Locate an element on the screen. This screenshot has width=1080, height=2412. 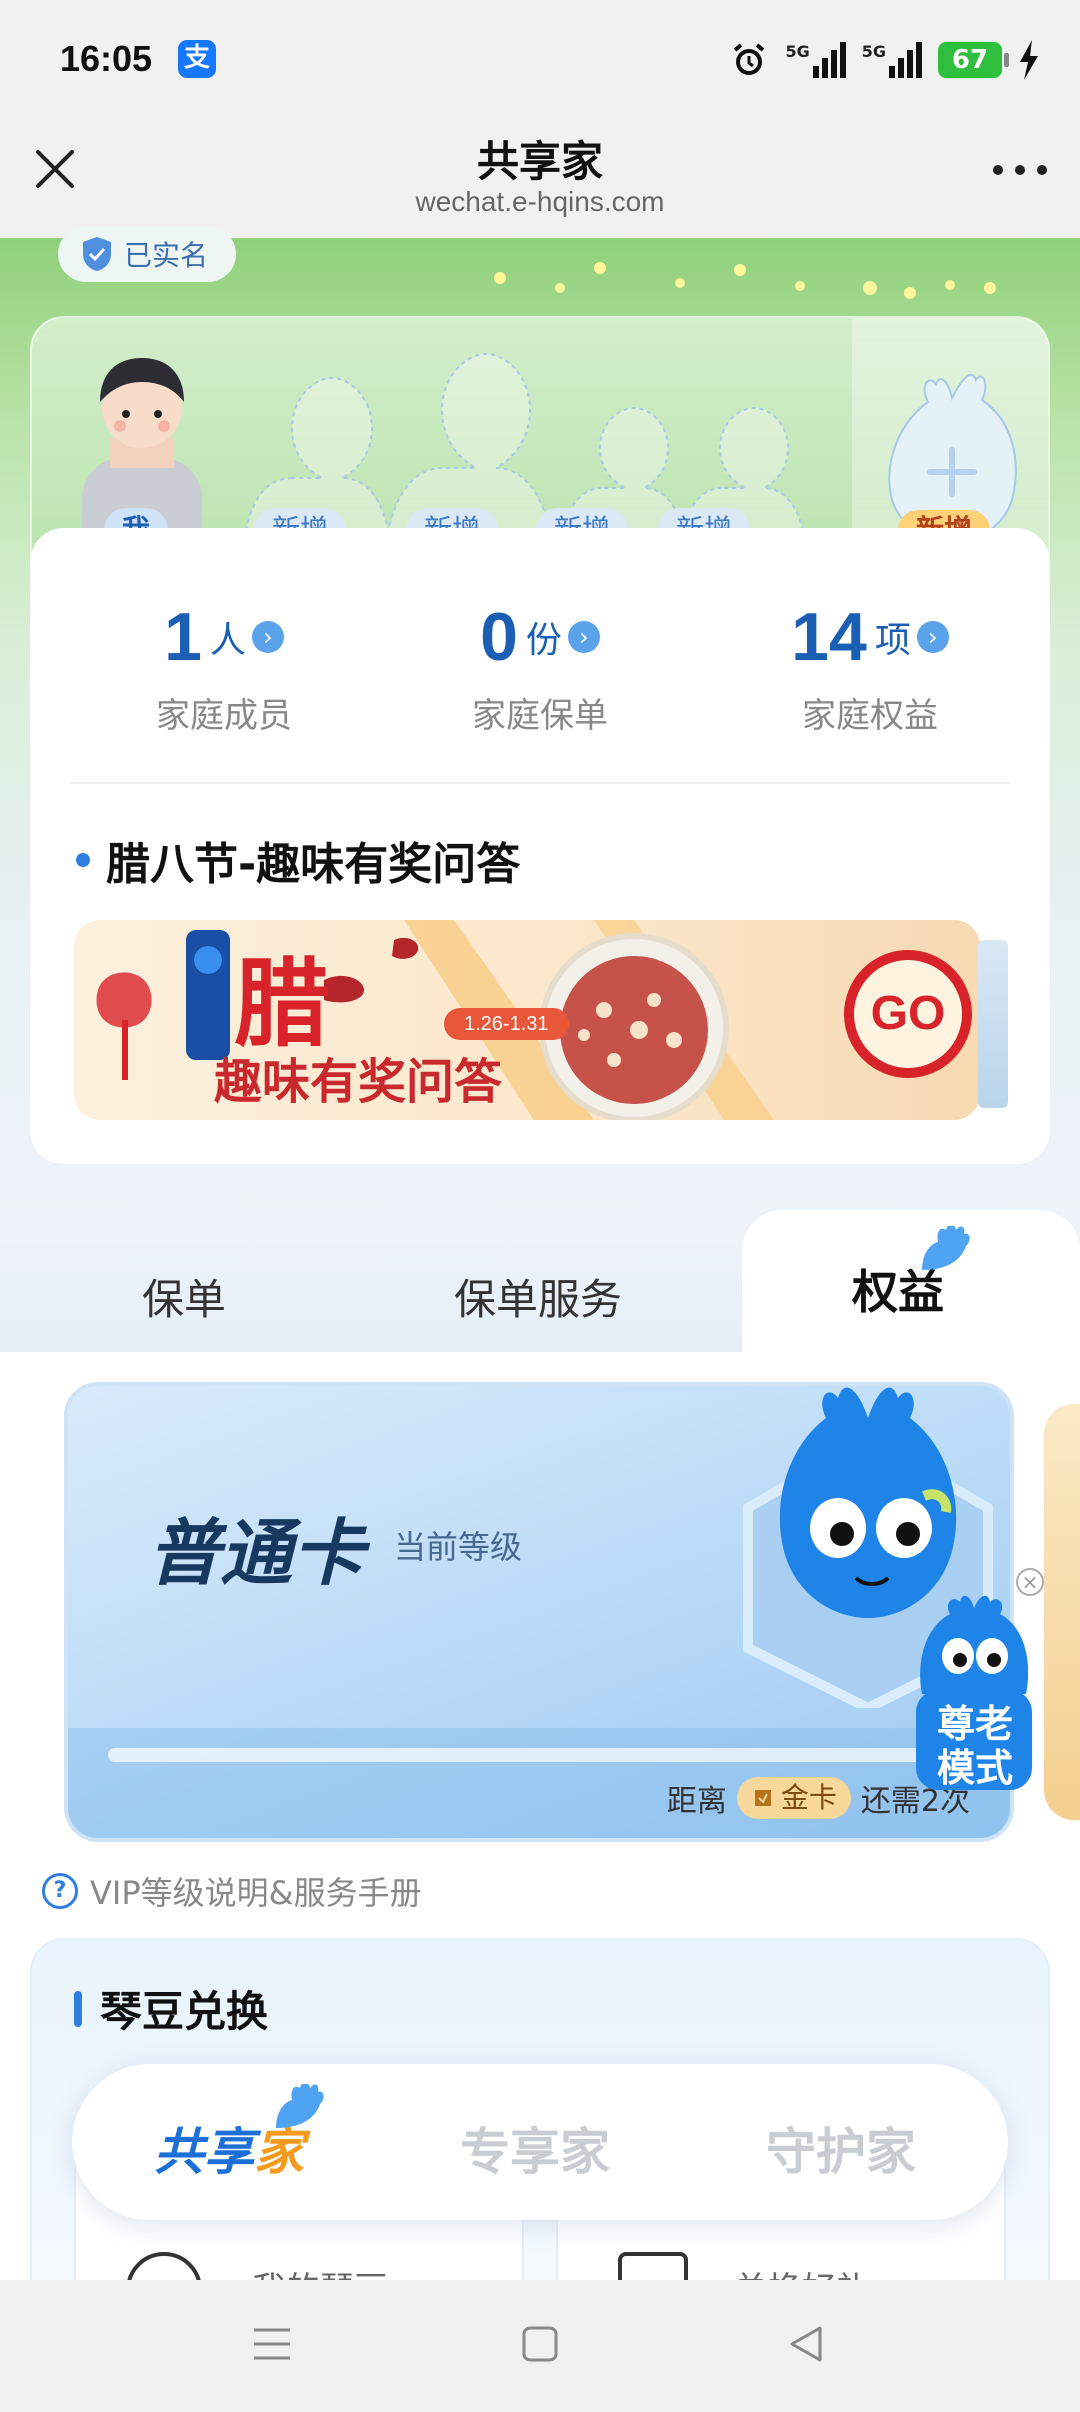
back-icon is located at coordinates (806, 2344).